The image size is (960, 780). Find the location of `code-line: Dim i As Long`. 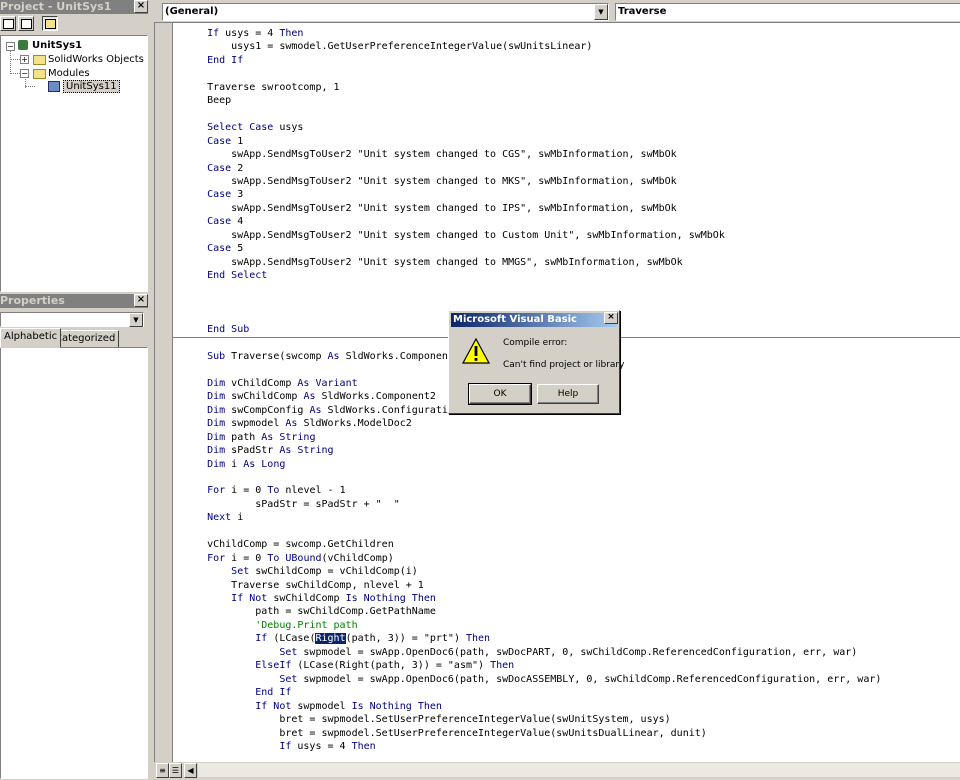

code-line: Dim i As Long is located at coordinates (532, 464).